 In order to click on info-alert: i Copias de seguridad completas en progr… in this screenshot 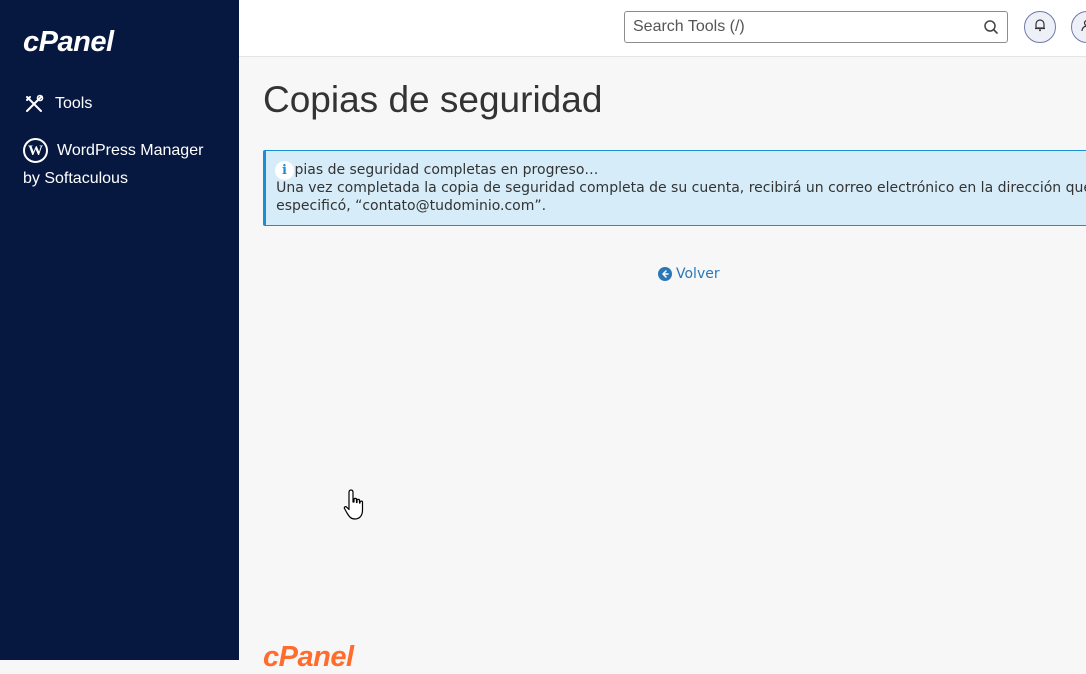, I will do `click(674, 188)`.